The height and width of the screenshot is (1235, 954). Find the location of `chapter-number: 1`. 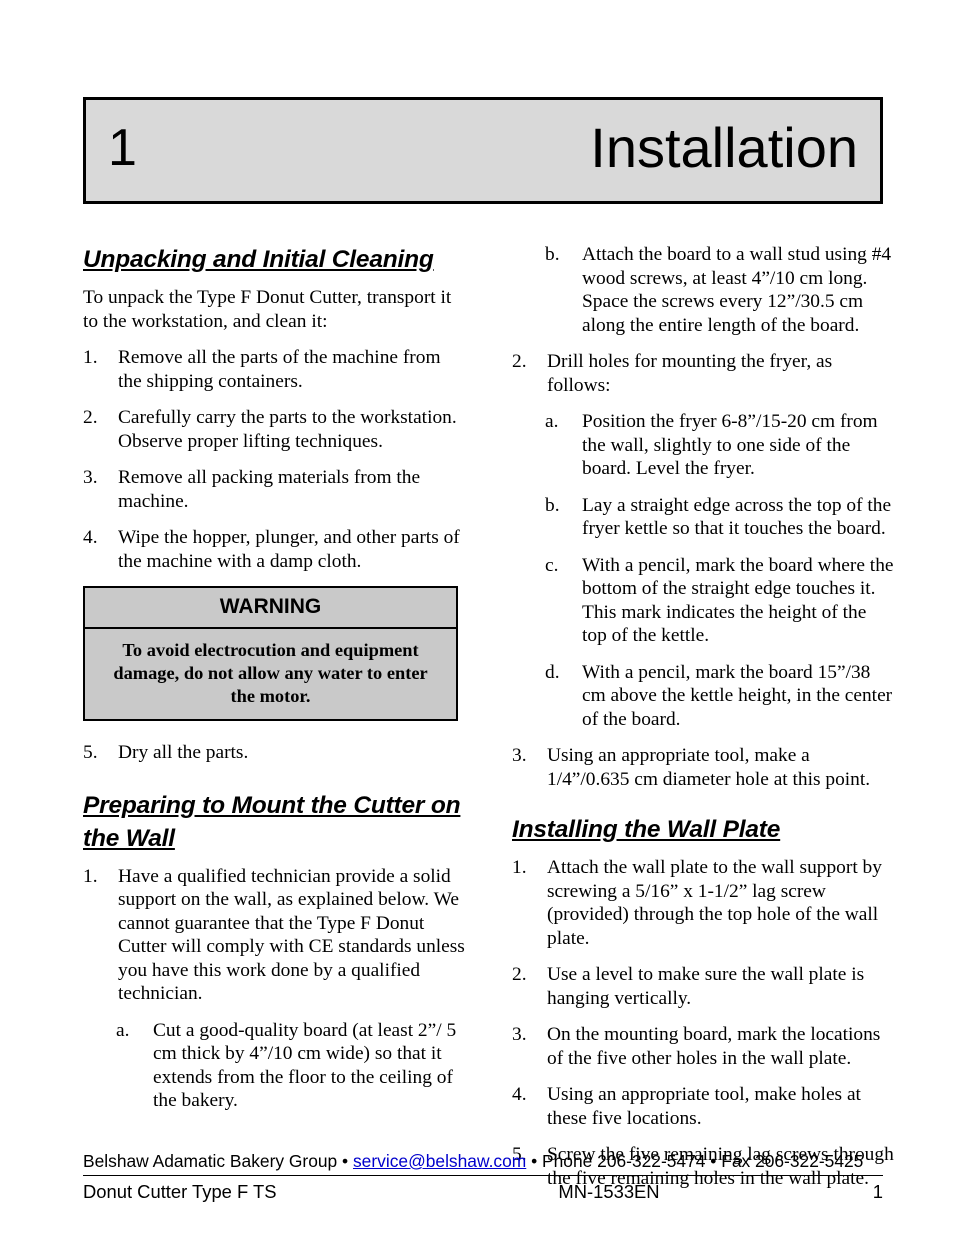

chapter-number: 1 is located at coordinates (122, 147).